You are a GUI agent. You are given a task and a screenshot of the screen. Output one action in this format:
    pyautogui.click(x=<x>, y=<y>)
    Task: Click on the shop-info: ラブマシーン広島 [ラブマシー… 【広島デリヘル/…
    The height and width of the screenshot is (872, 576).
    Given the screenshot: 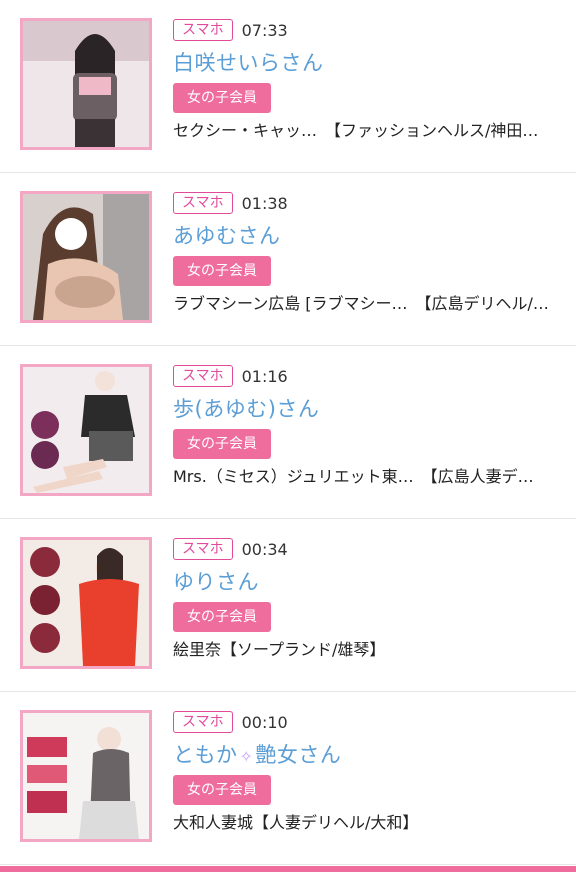 What is the action you would take?
    pyautogui.click(x=361, y=303)
    